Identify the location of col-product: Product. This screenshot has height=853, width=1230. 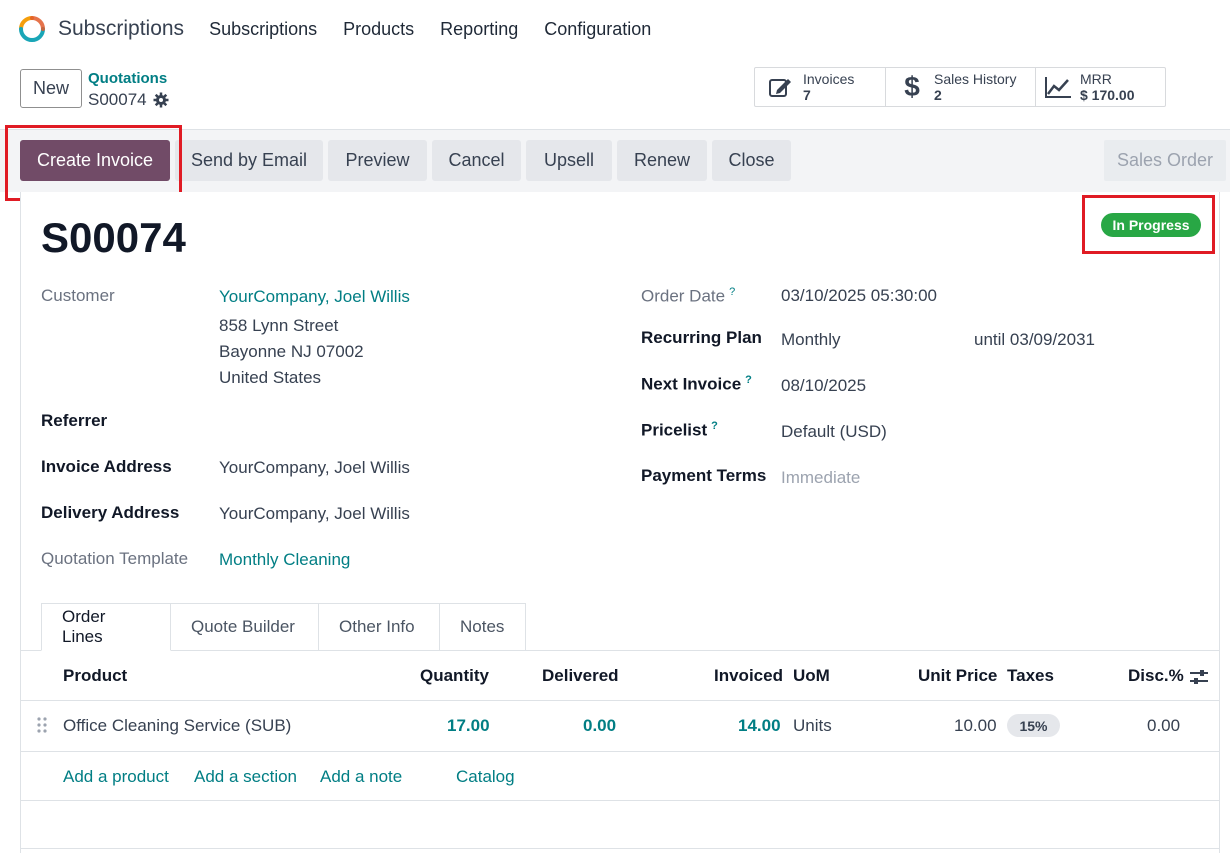
(95, 676).